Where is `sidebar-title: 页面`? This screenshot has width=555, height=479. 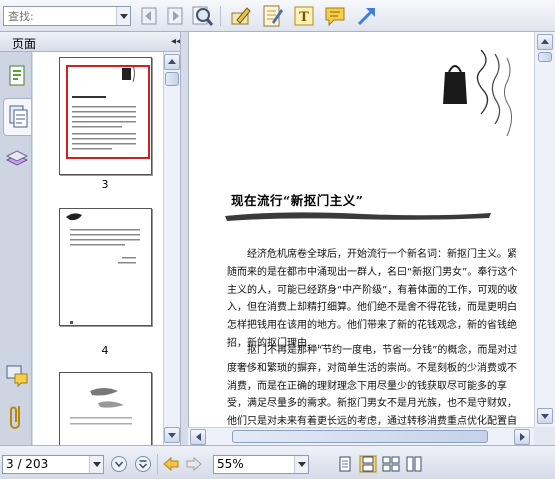 sidebar-title: 页面 is located at coordinates (24, 44).